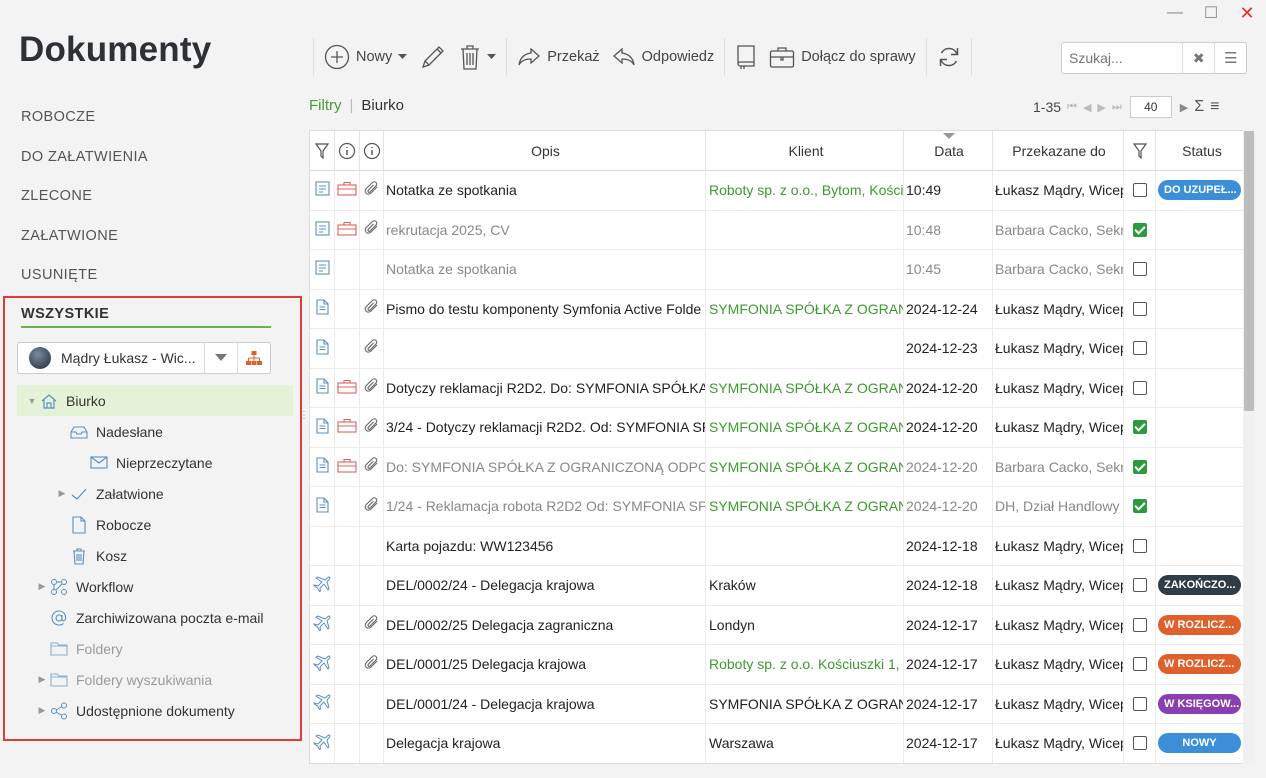 The height and width of the screenshot is (778, 1266). What do you see at coordinates (477, 57) in the screenshot?
I see `delete-button` at bounding box center [477, 57].